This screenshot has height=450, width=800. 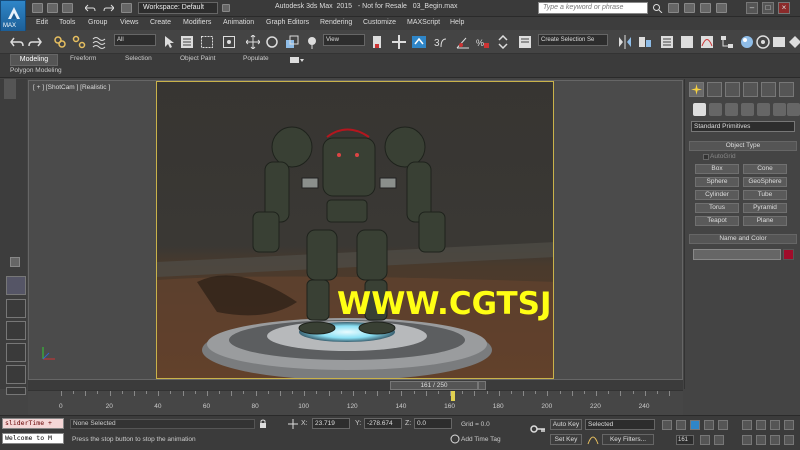 I want to click on hierarchy-tab-icon, so click(x=732, y=89).